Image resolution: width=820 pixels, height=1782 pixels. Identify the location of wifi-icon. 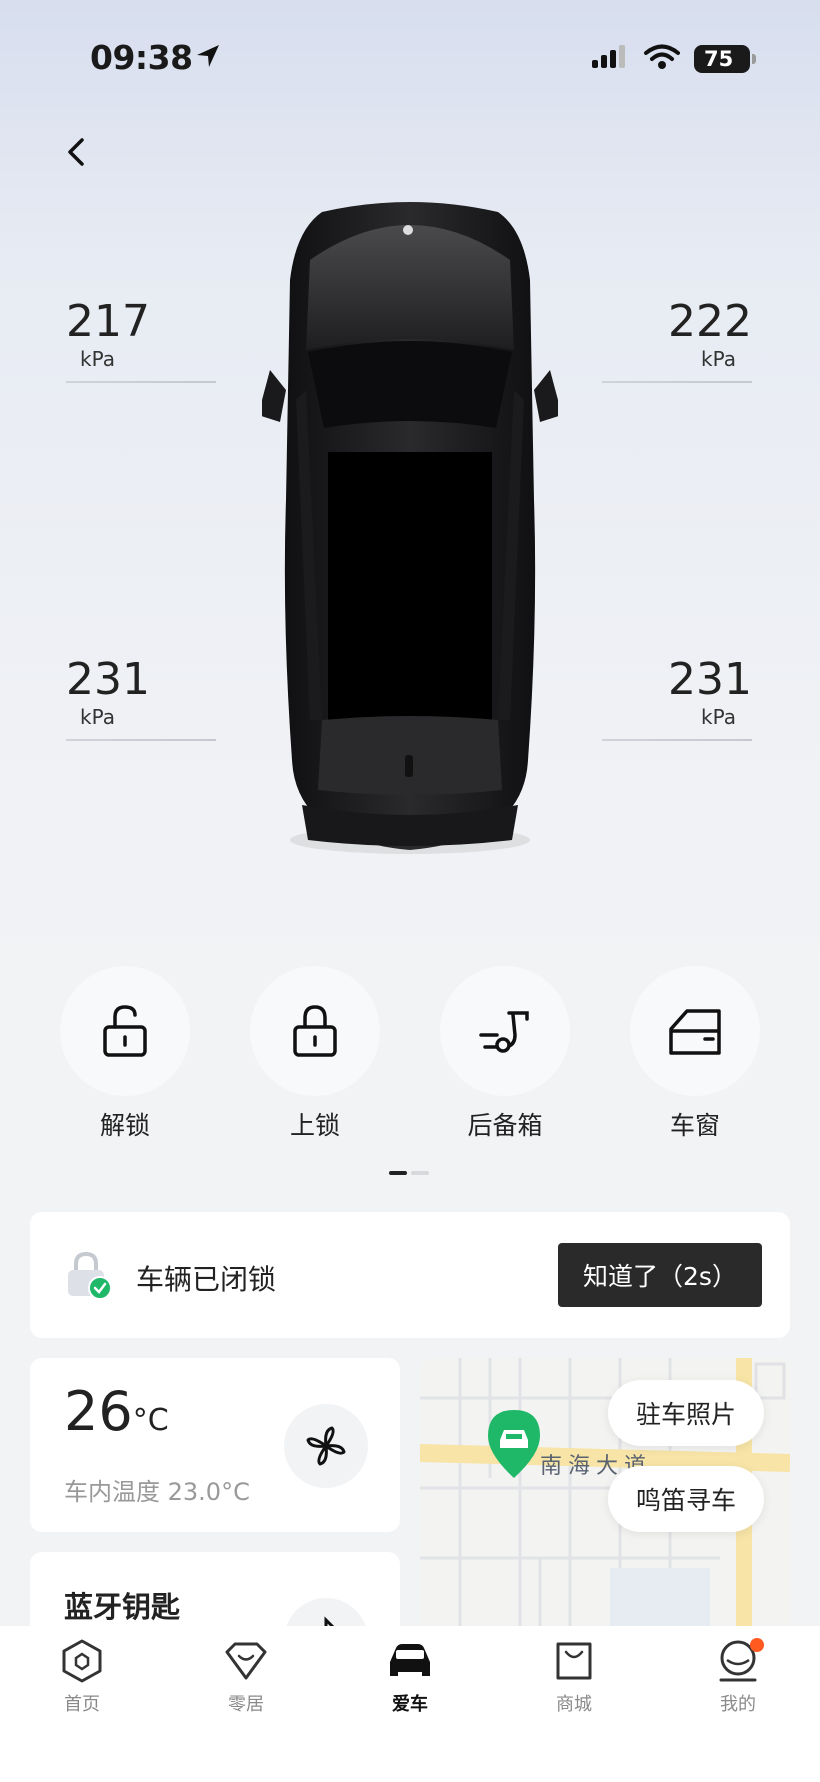
(662, 59).